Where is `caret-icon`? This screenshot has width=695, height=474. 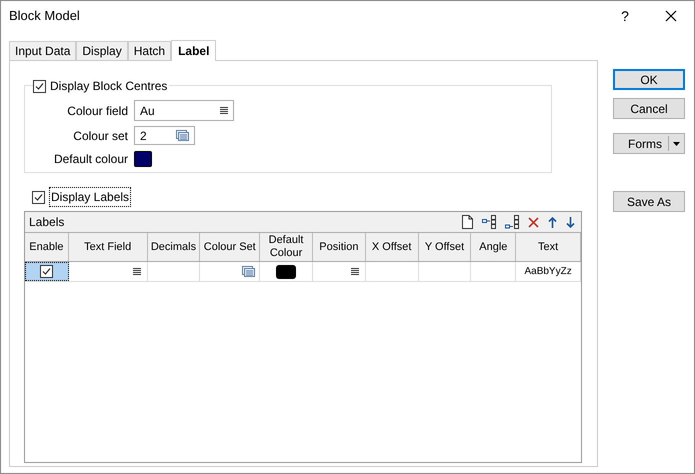
caret-icon is located at coordinates (676, 144).